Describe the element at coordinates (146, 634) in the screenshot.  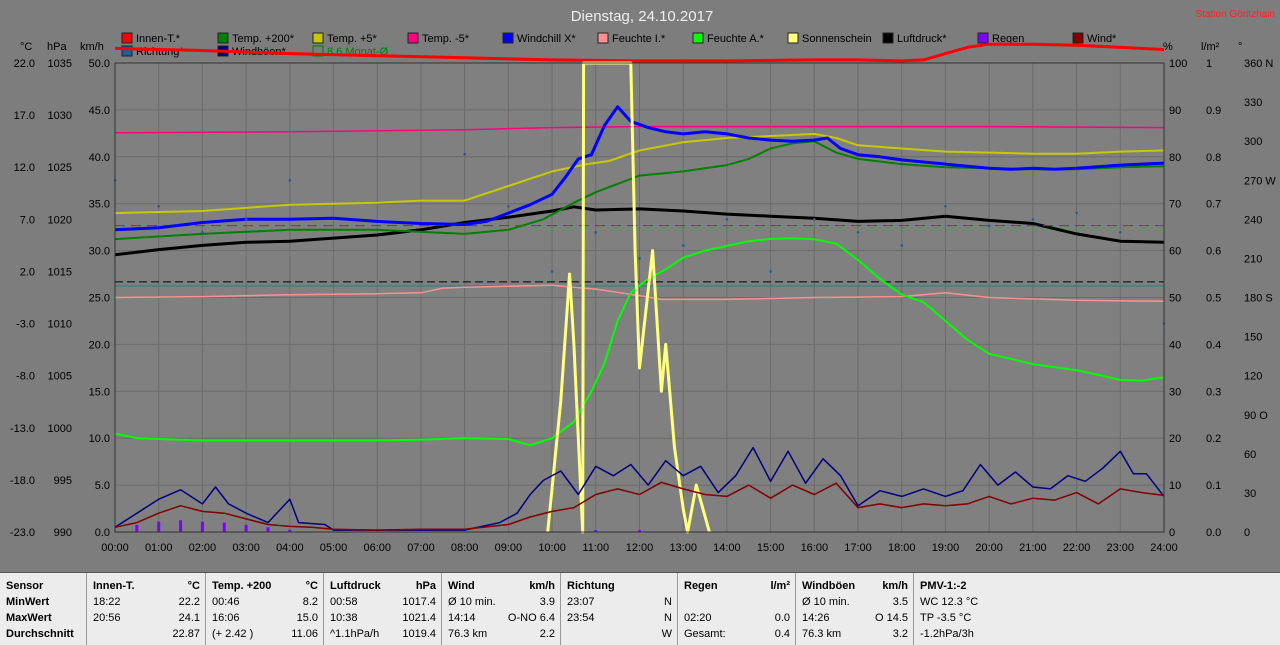
I see `stats-row: 22.87` at that location.